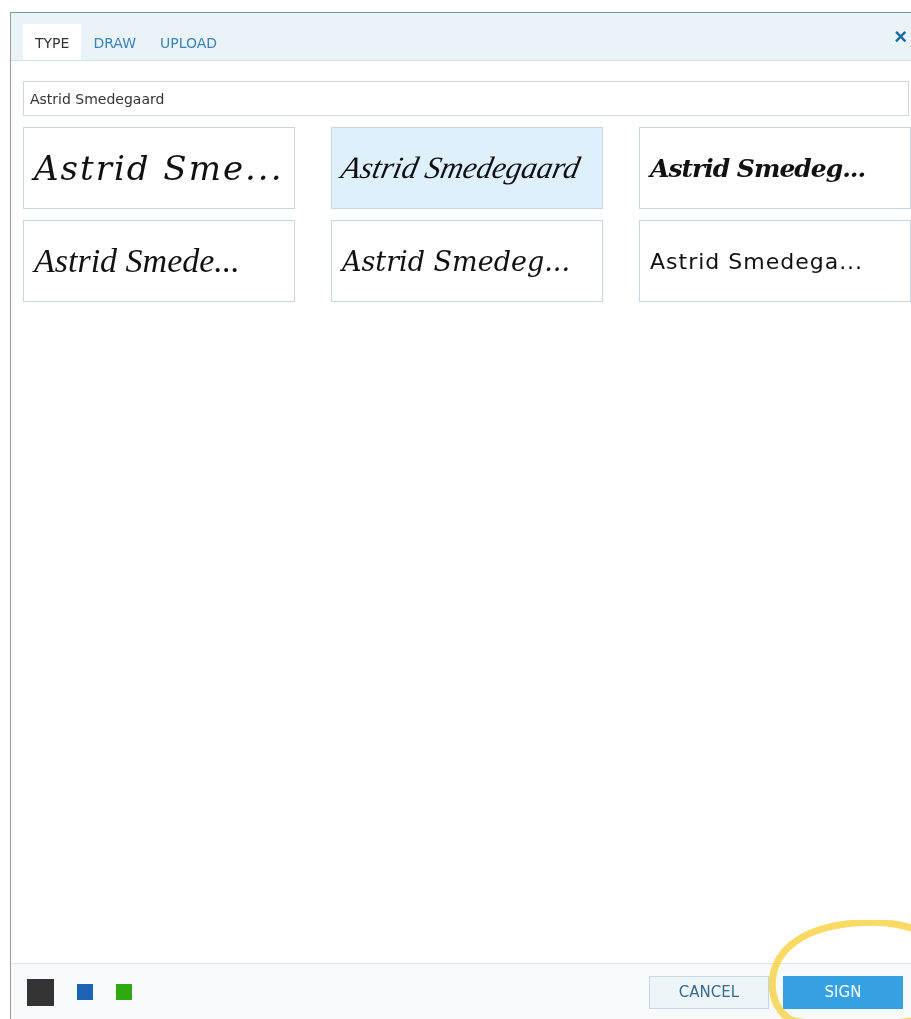 The height and width of the screenshot is (1019, 911). Describe the element at coordinates (114, 42) in the screenshot. I see `tab: DRAW` at that location.